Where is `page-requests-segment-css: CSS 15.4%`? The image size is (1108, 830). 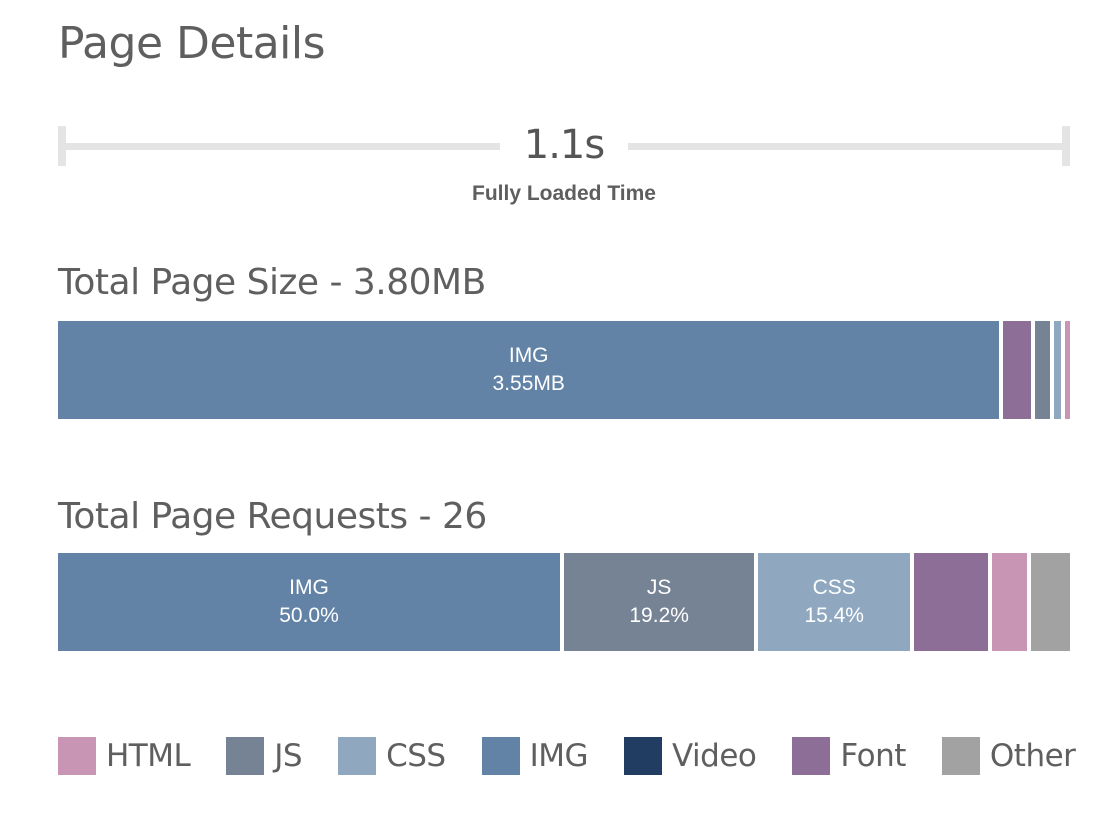
page-requests-segment-css: CSS 15.4% is located at coordinates (836, 602).